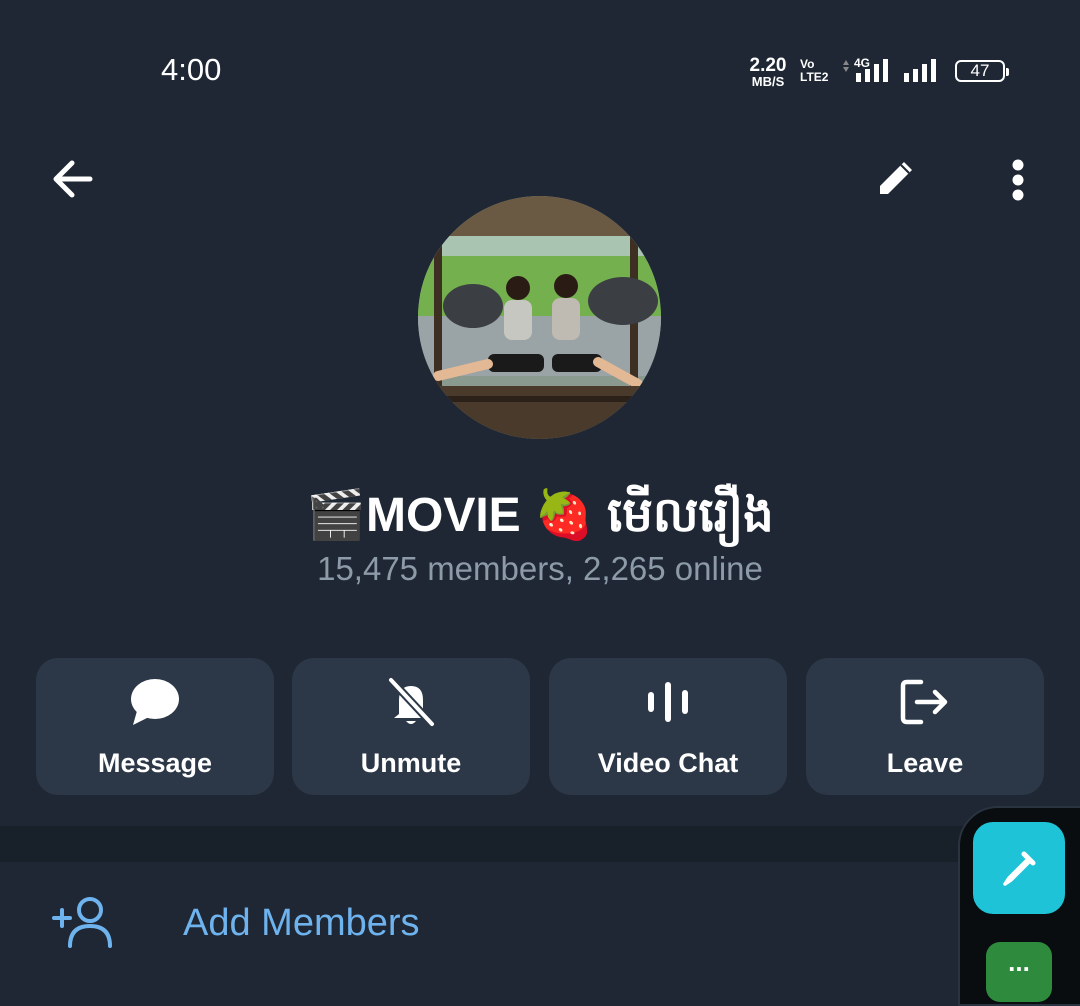  I want to click on message-button: Message, so click(155, 726).